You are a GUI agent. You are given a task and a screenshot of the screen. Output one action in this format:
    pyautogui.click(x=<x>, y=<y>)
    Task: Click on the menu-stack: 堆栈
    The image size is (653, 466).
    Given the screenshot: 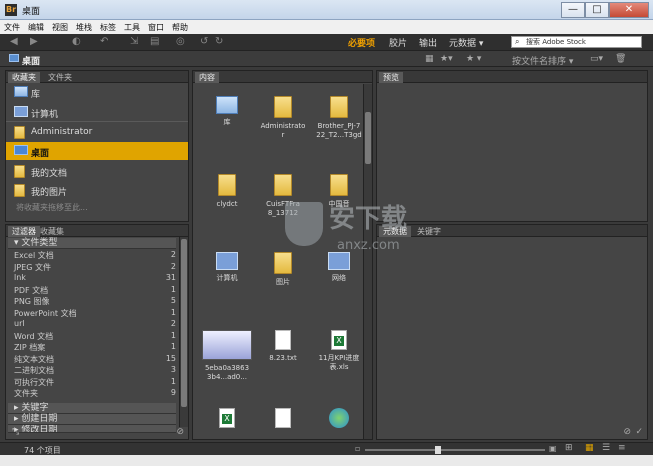 What is the action you would take?
    pyautogui.click(x=84, y=27)
    